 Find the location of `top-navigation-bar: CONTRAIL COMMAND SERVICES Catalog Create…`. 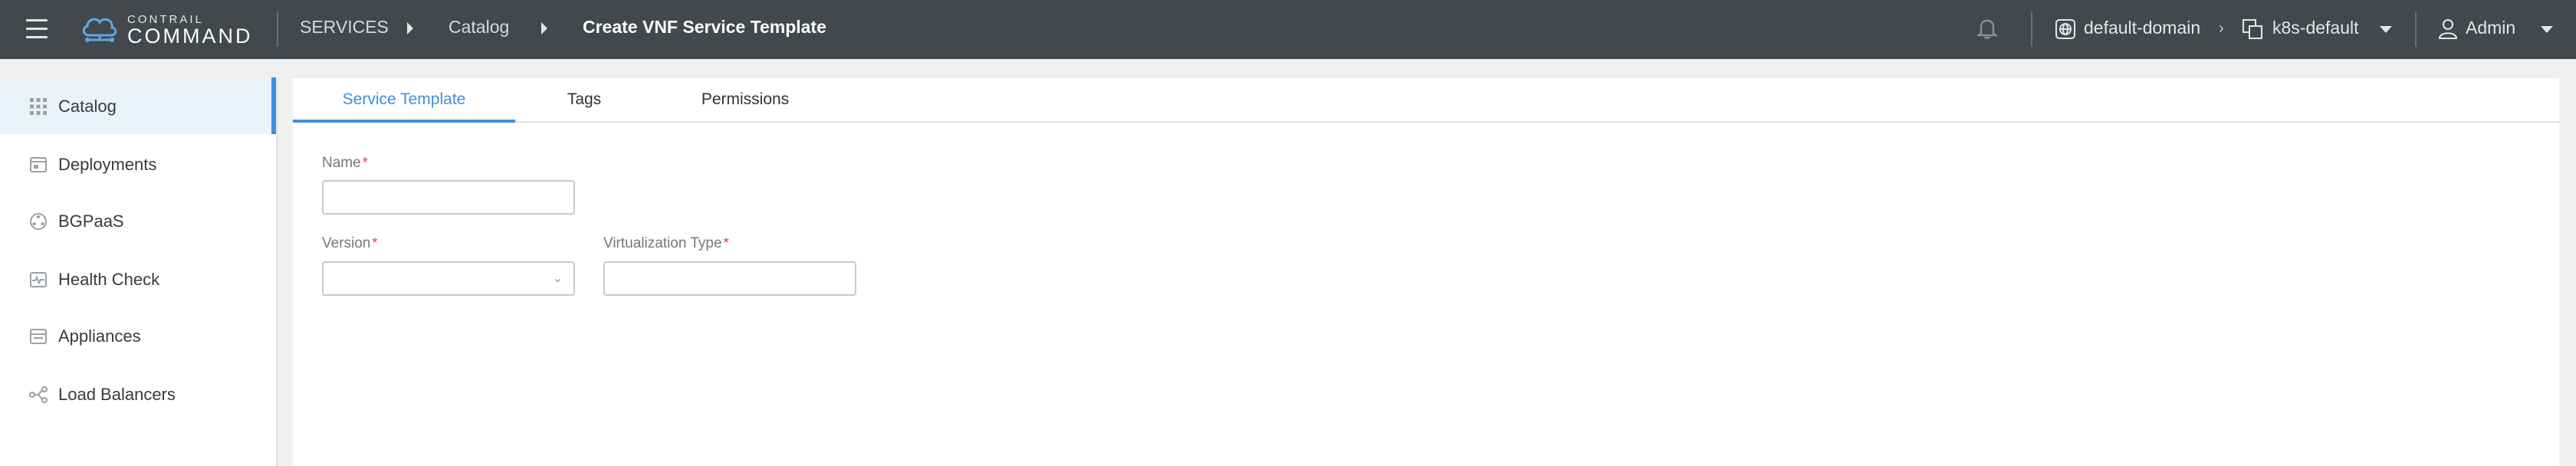

top-navigation-bar: CONTRAIL COMMAND SERVICES Catalog Create… is located at coordinates (1288, 29).